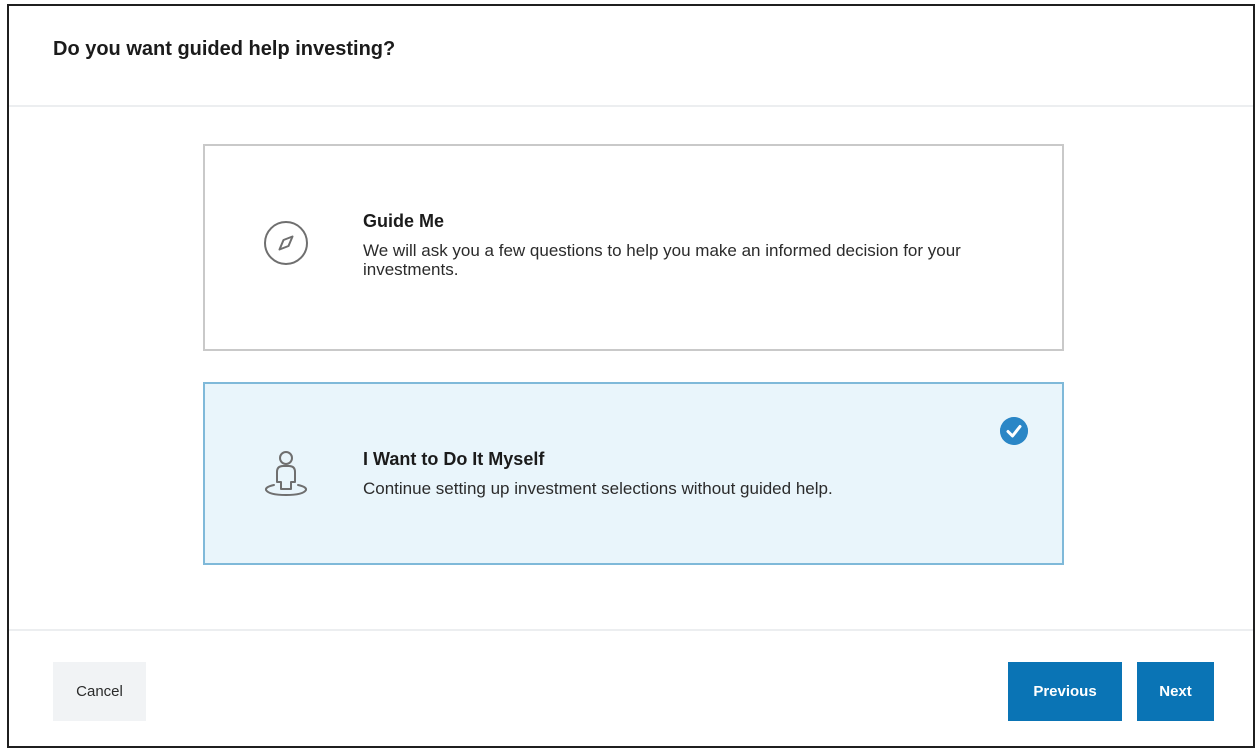 The image size is (1259, 751). Describe the element at coordinates (1065, 691) in the screenshot. I see `previous-button: Previous` at that location.